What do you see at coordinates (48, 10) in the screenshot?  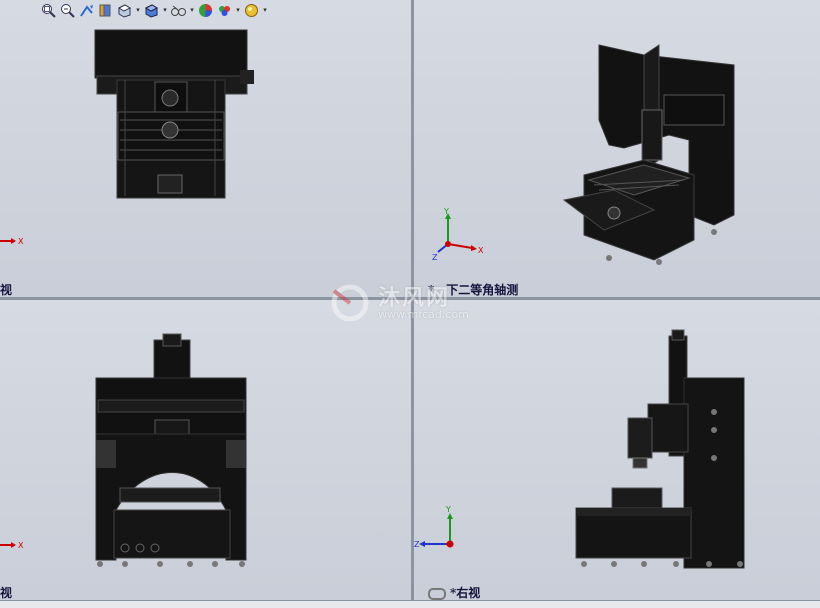 I see `zoom-to-fit-icon` at bounding box center [48, 10].